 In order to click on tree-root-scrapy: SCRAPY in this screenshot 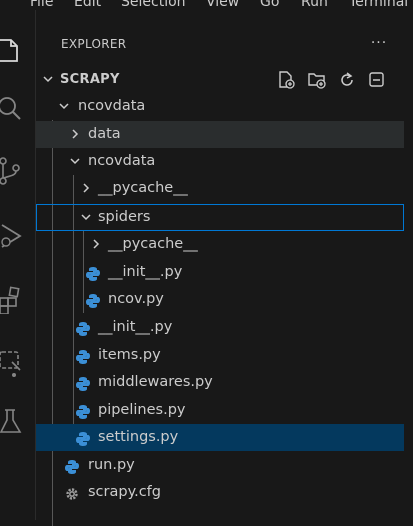, I will do `click(220, 79)`.